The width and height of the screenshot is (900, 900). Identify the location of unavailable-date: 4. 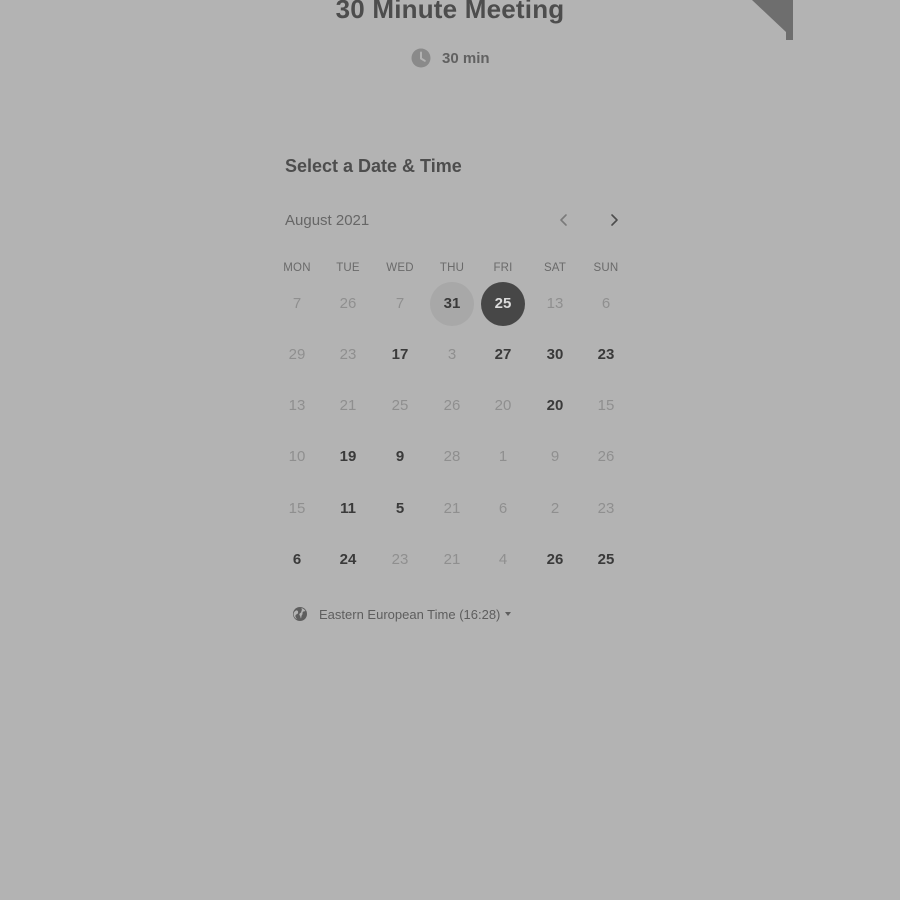
(503, 559).